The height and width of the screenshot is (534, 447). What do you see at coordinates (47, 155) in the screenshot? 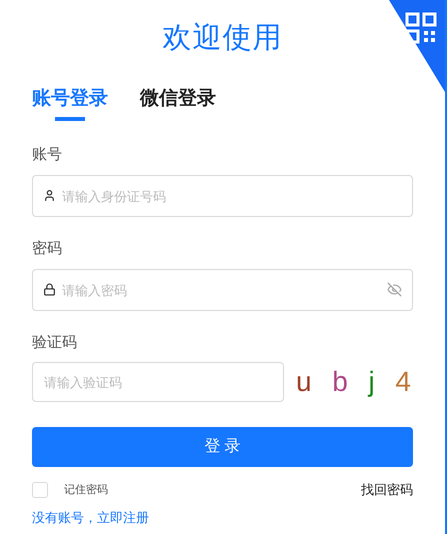
I see `field-label: 账号` at bounding box center [47, 155].